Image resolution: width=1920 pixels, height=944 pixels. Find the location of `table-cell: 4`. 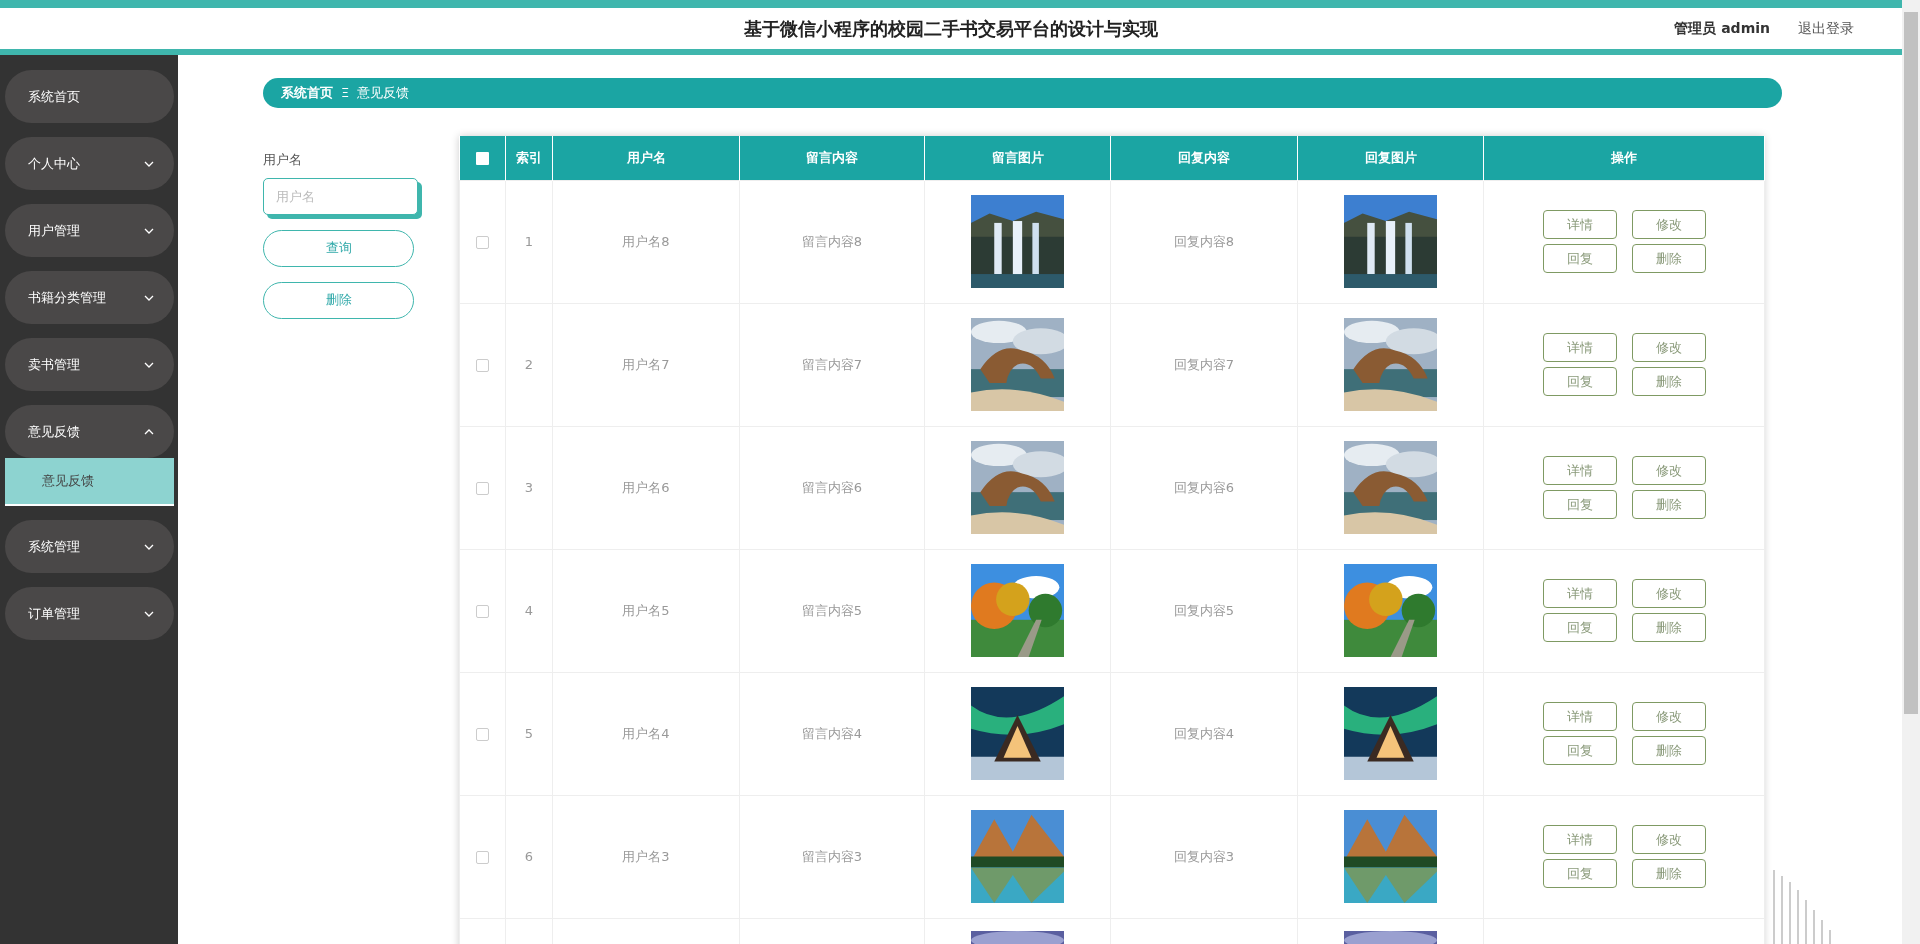

table-cell: 4 is located at coordinates (529, 610).